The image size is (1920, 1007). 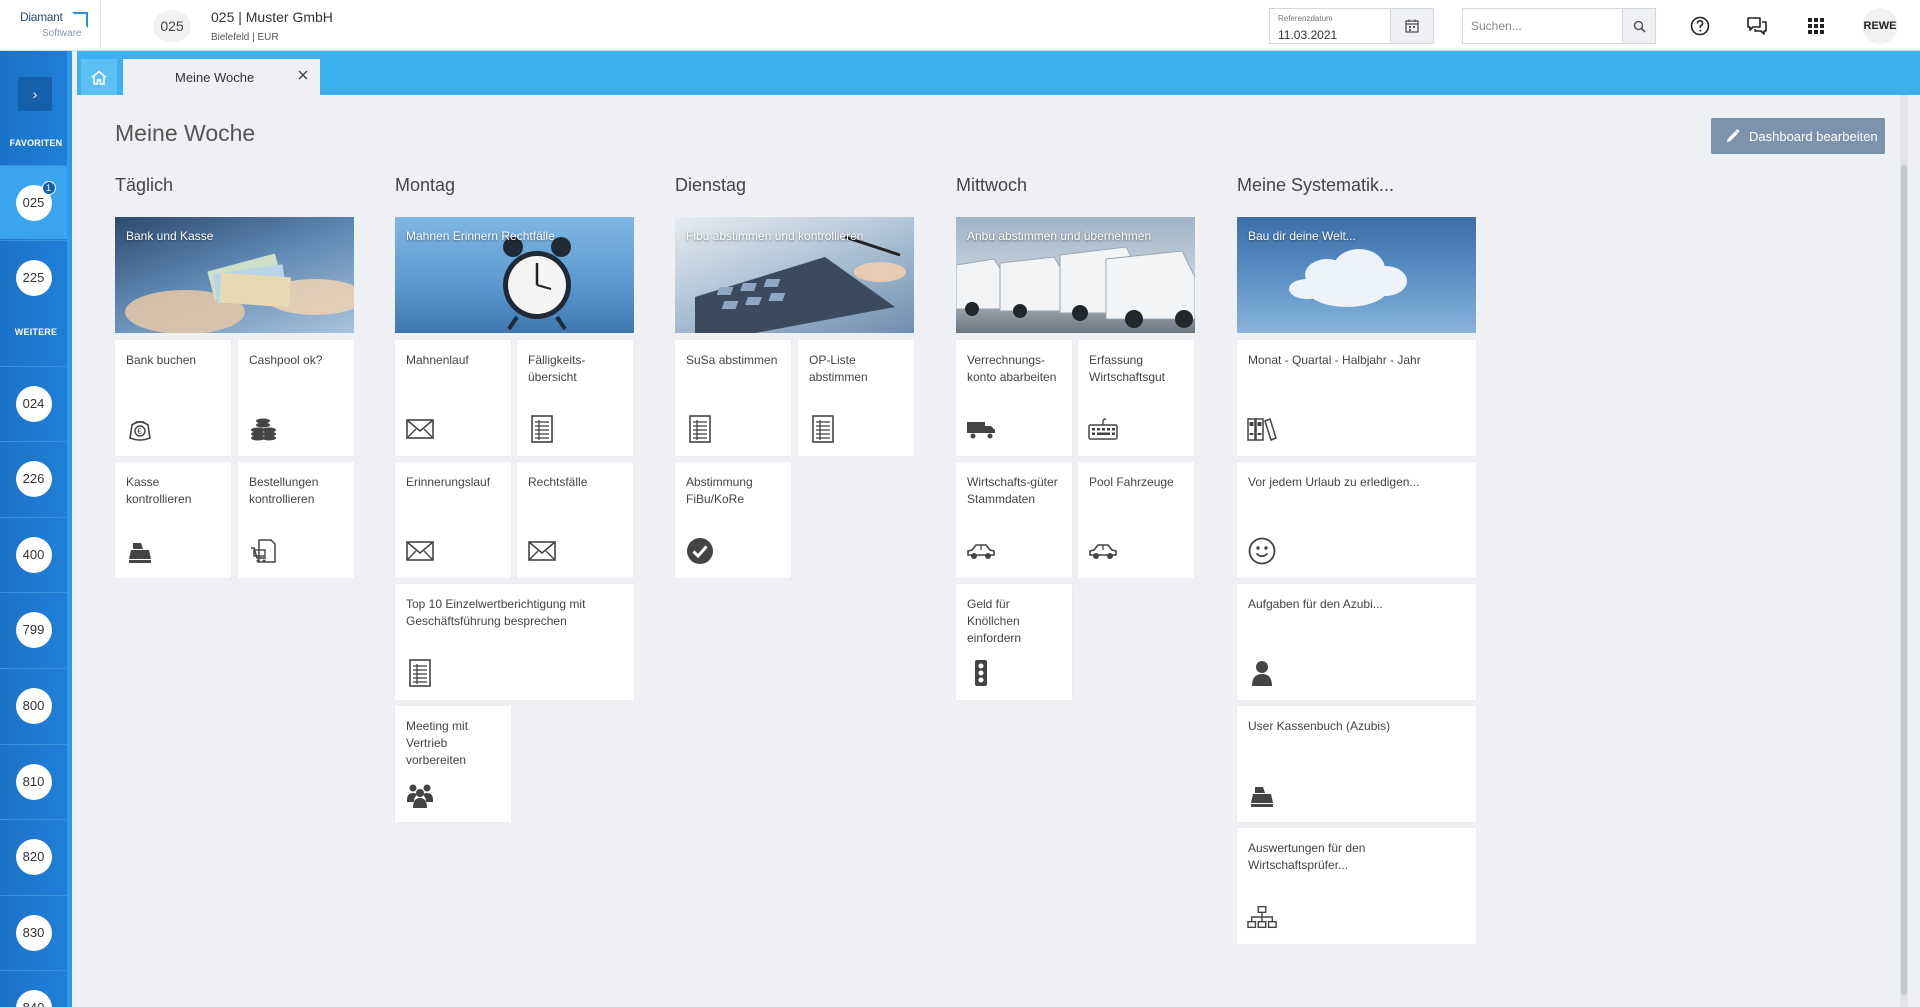 I want to click on tile-label: Rechtsfälle, so click(x=558, y=482).